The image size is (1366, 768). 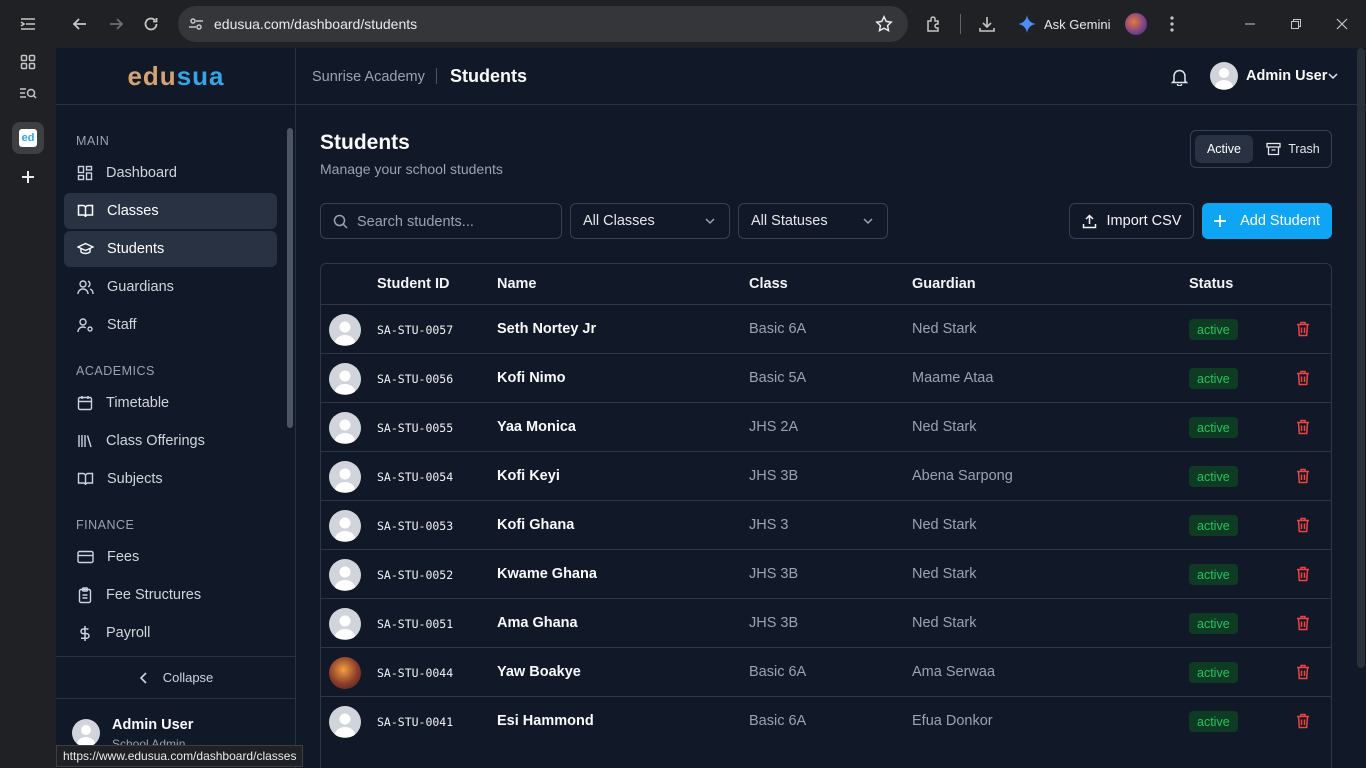 I want to click on student-class: Basic 6A, so click(x=778, y=672).